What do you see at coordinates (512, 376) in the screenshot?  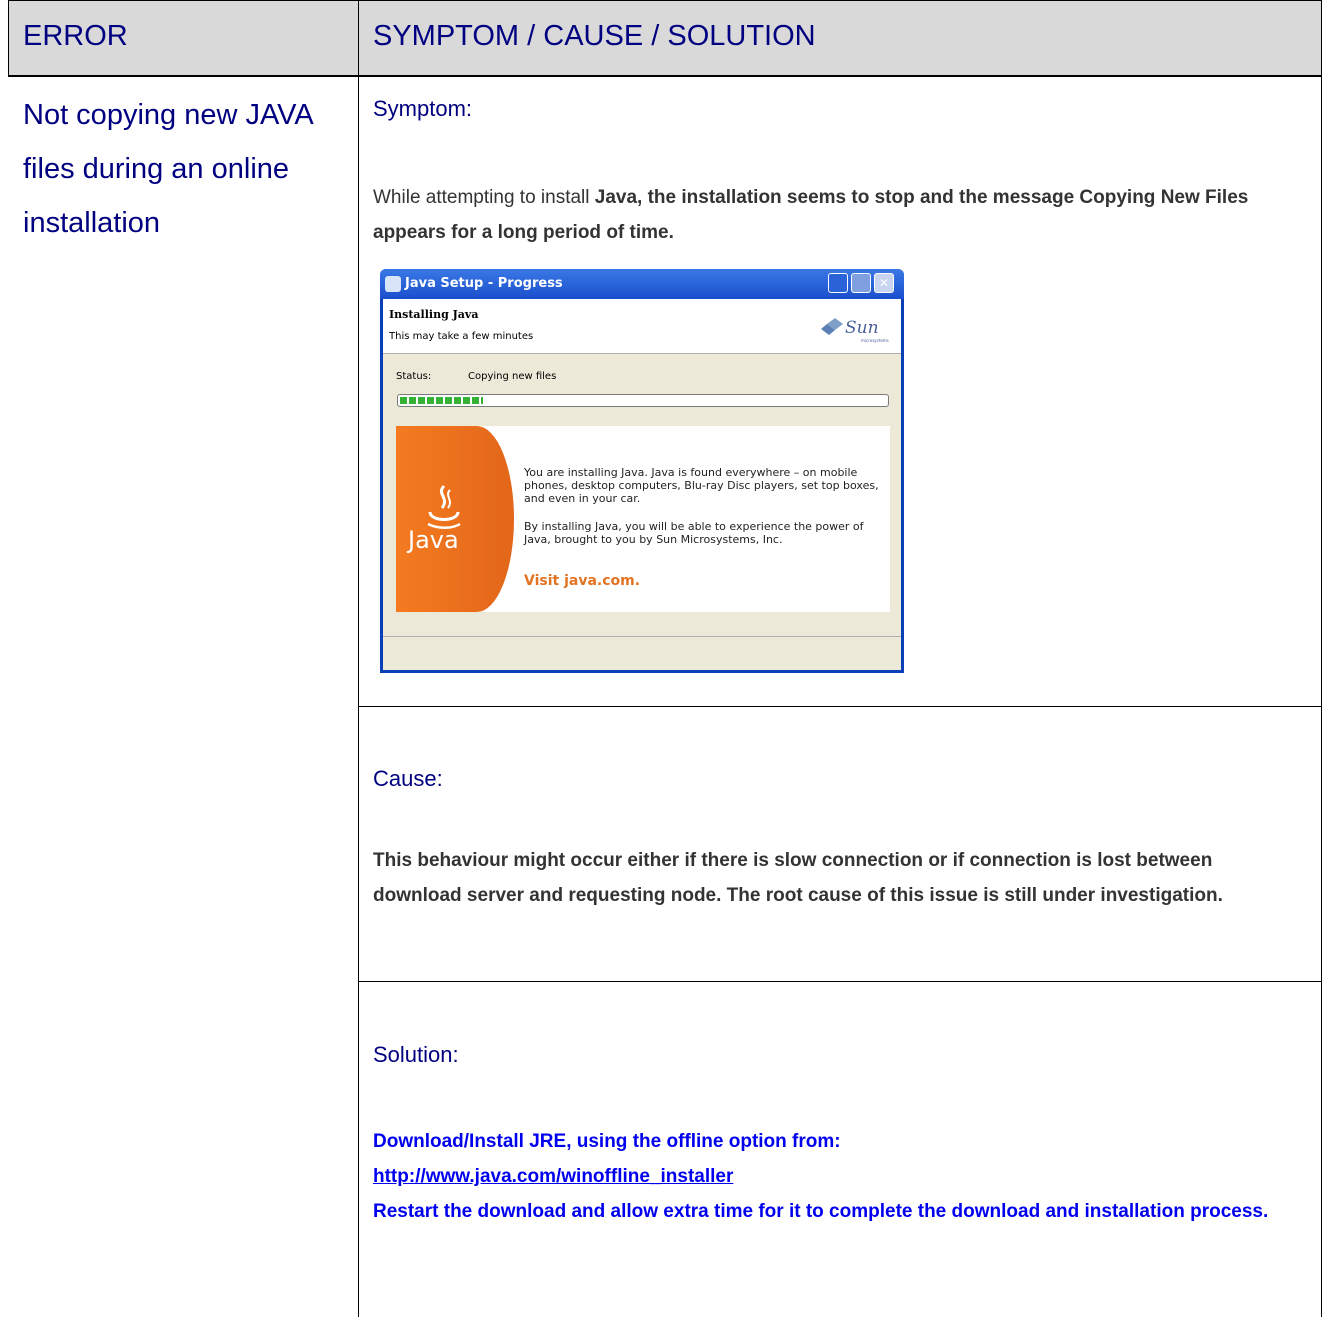 I see `status-value: Copying new files` at bounding box center [512, 376].